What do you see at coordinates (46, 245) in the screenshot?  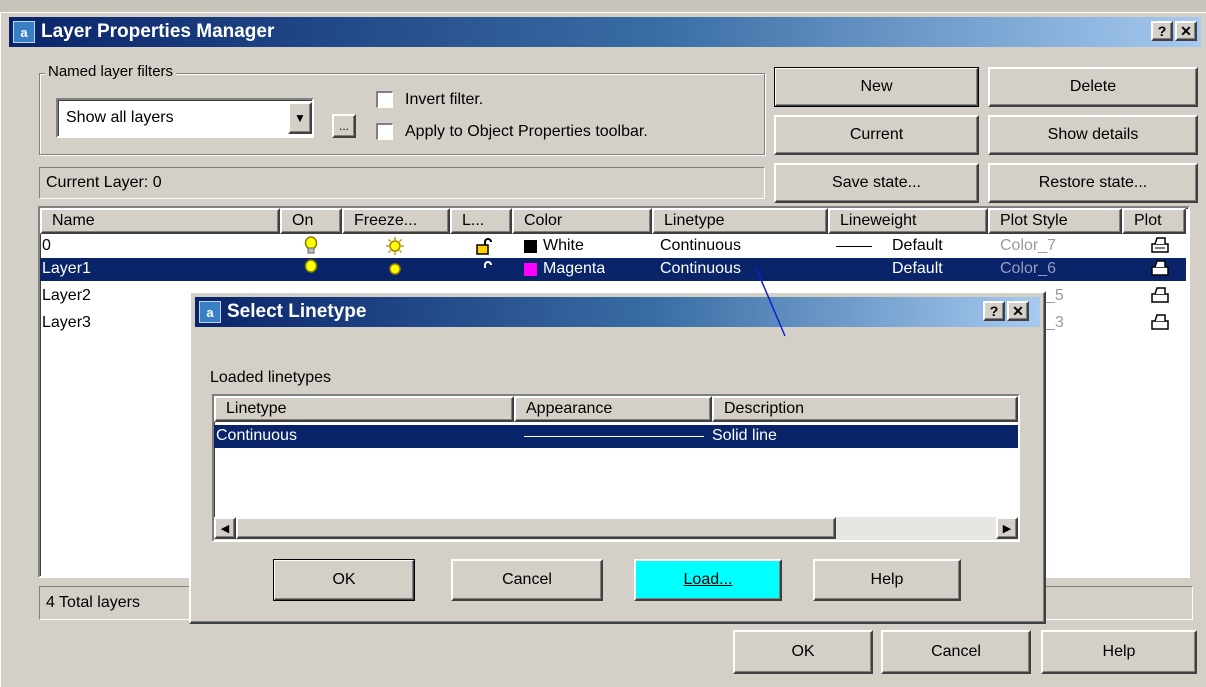 I see `layer-name: 0` at bounding box center [46, 245].